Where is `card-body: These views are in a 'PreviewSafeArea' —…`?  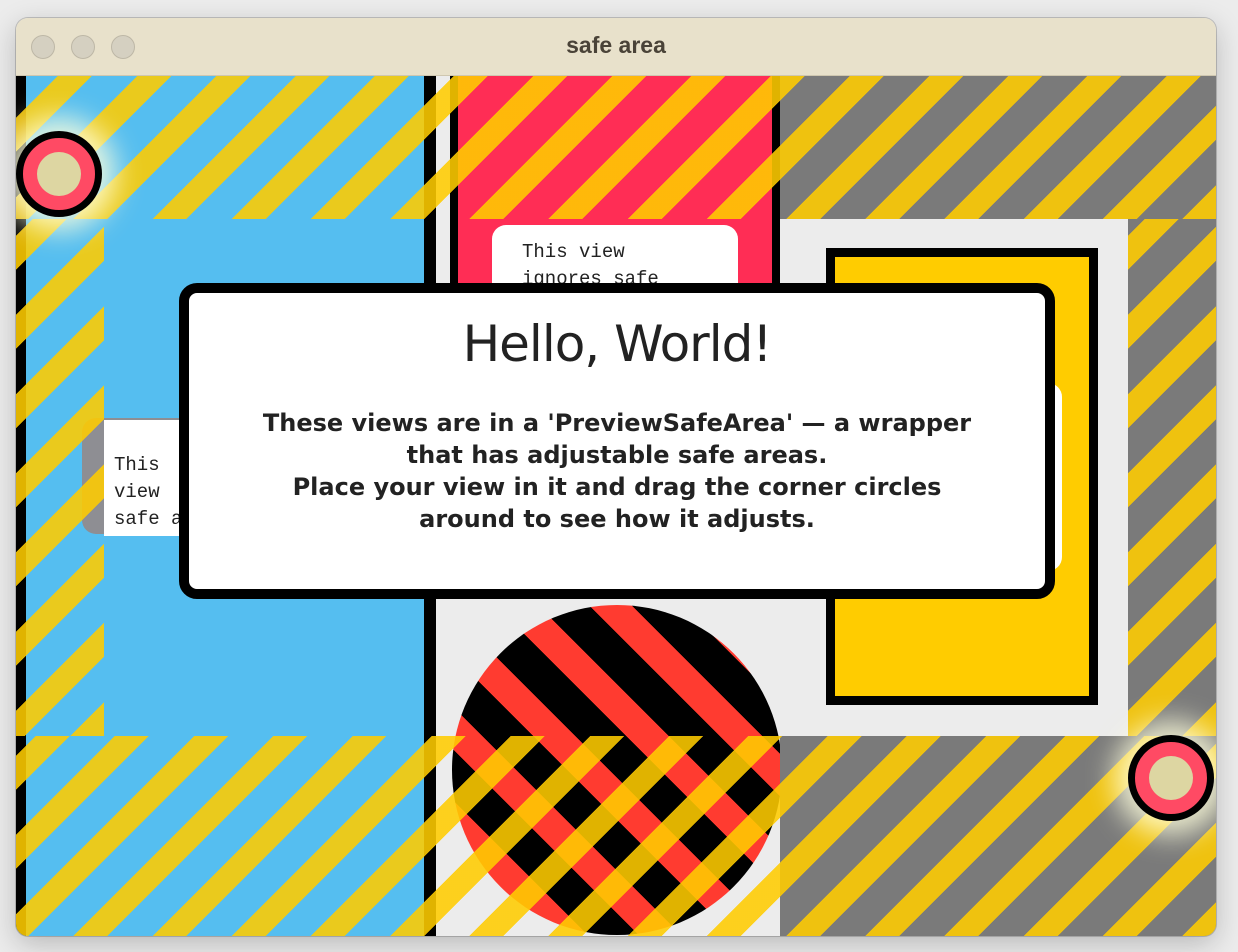 card-body: These views are in a 'PreviewSafeArea' —… is located at coordinates (617, 471).